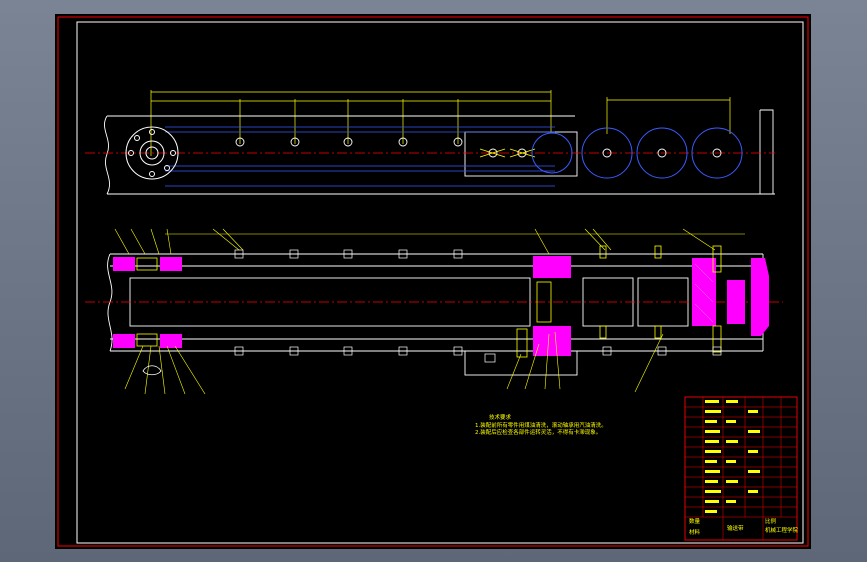  I want to click on material-label: 材料, so click(695, 532).